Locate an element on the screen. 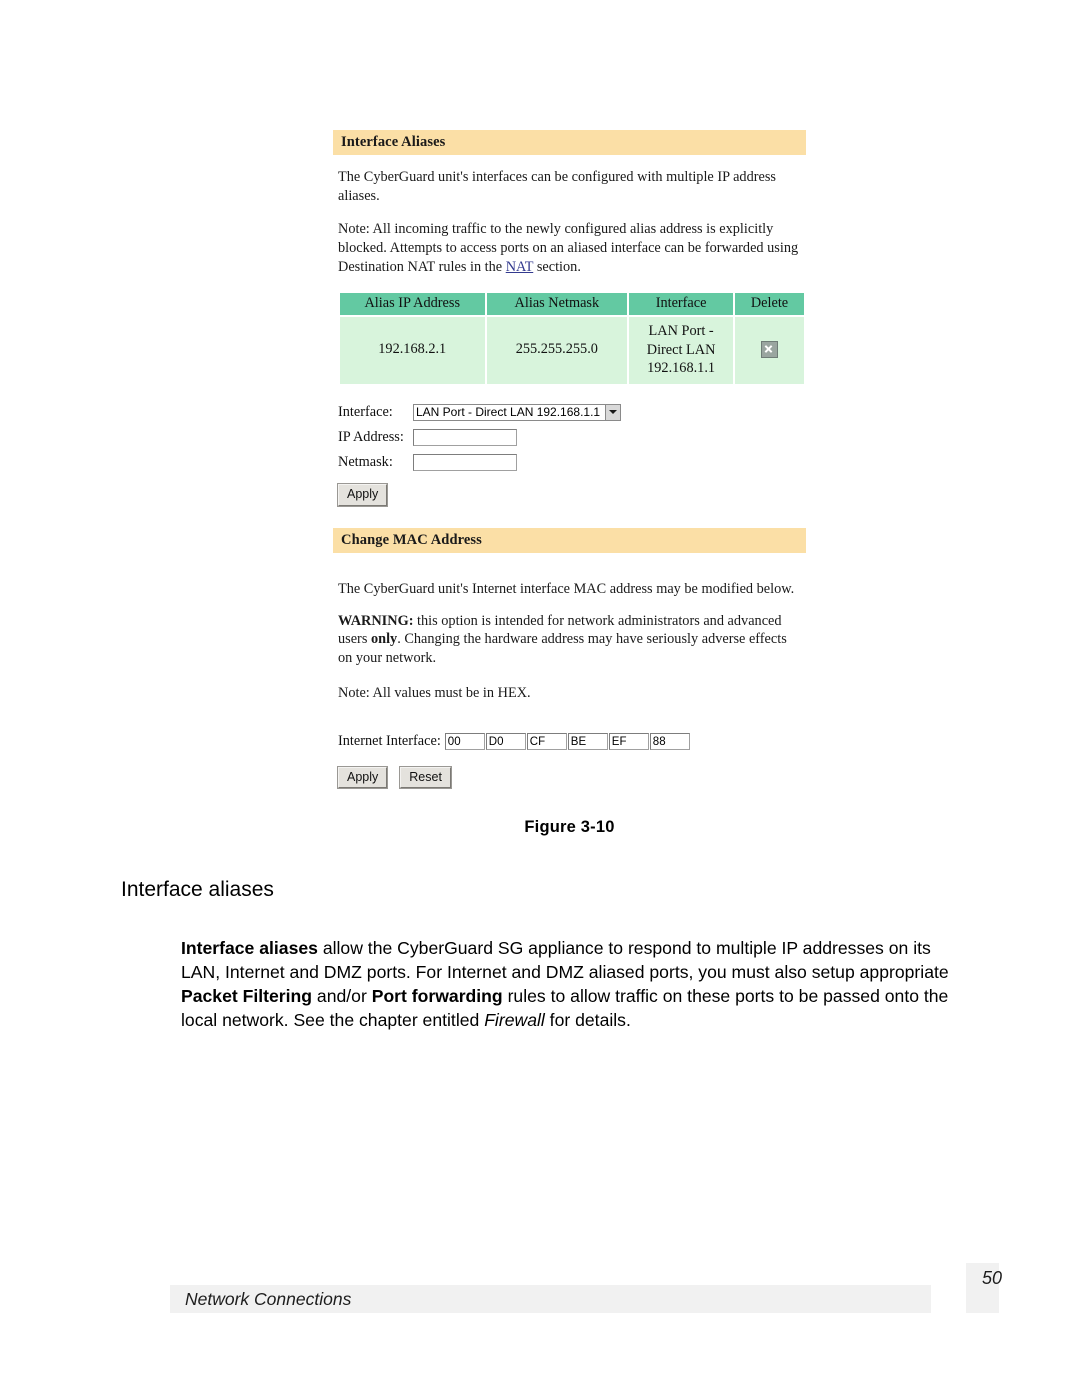 Image resolution: width=1080 pixels, height=1397 pixels. alias-apply-button: Apply is located at coordinates (363, 495).